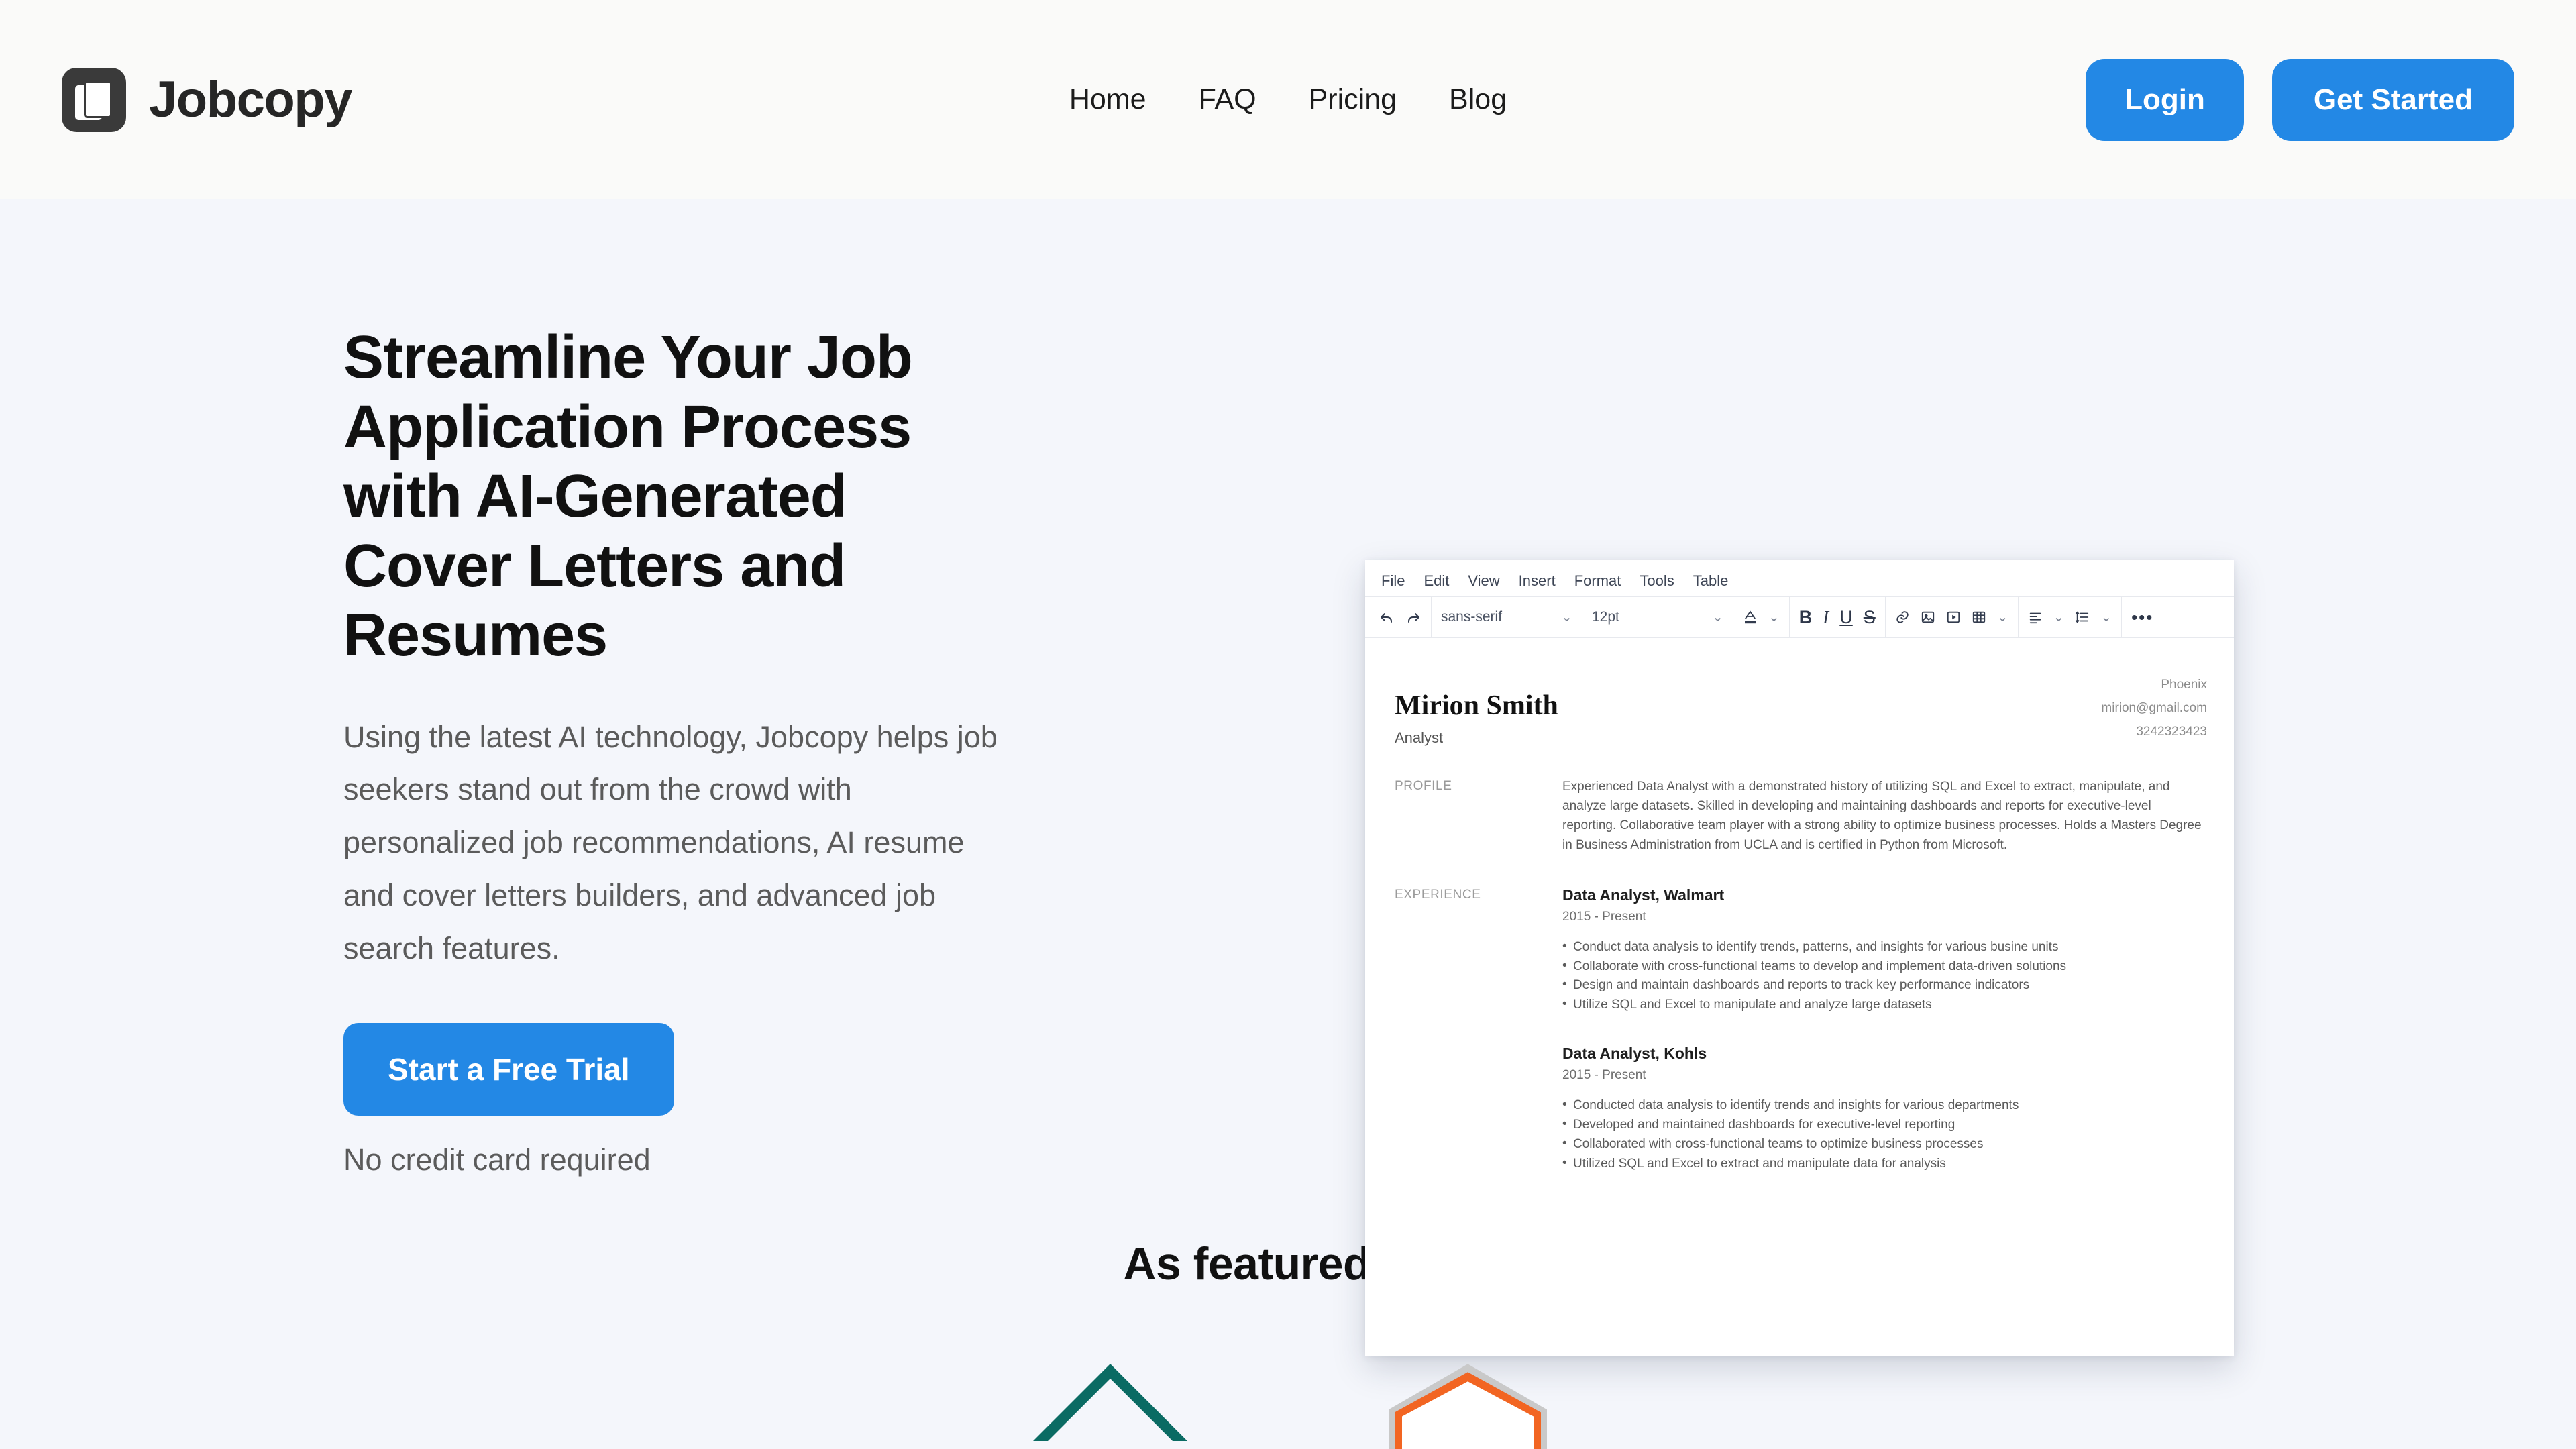  What do you see at coordinates (1761, 617) in the screenshot?
I see `toolbar-group-text-color: ⌄` at bounding box center [1761, 617].